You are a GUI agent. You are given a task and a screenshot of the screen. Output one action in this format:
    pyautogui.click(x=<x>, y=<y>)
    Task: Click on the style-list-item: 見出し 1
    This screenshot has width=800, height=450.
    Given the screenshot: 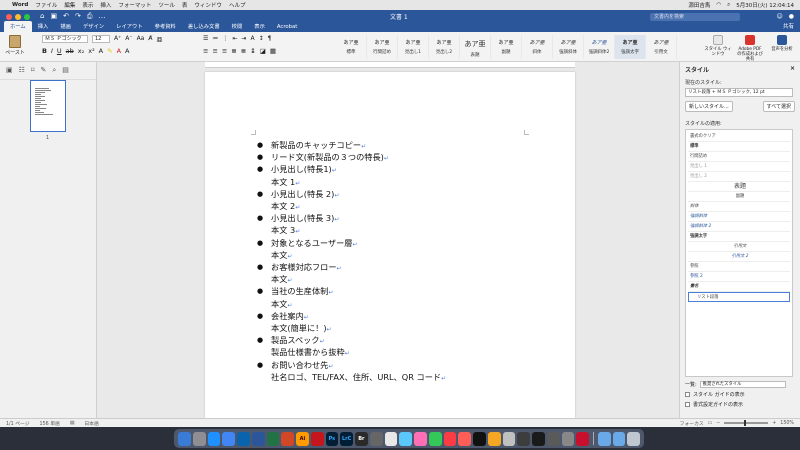 What is the action you would take?
    pyautogui.click(x=739, y=167)
    